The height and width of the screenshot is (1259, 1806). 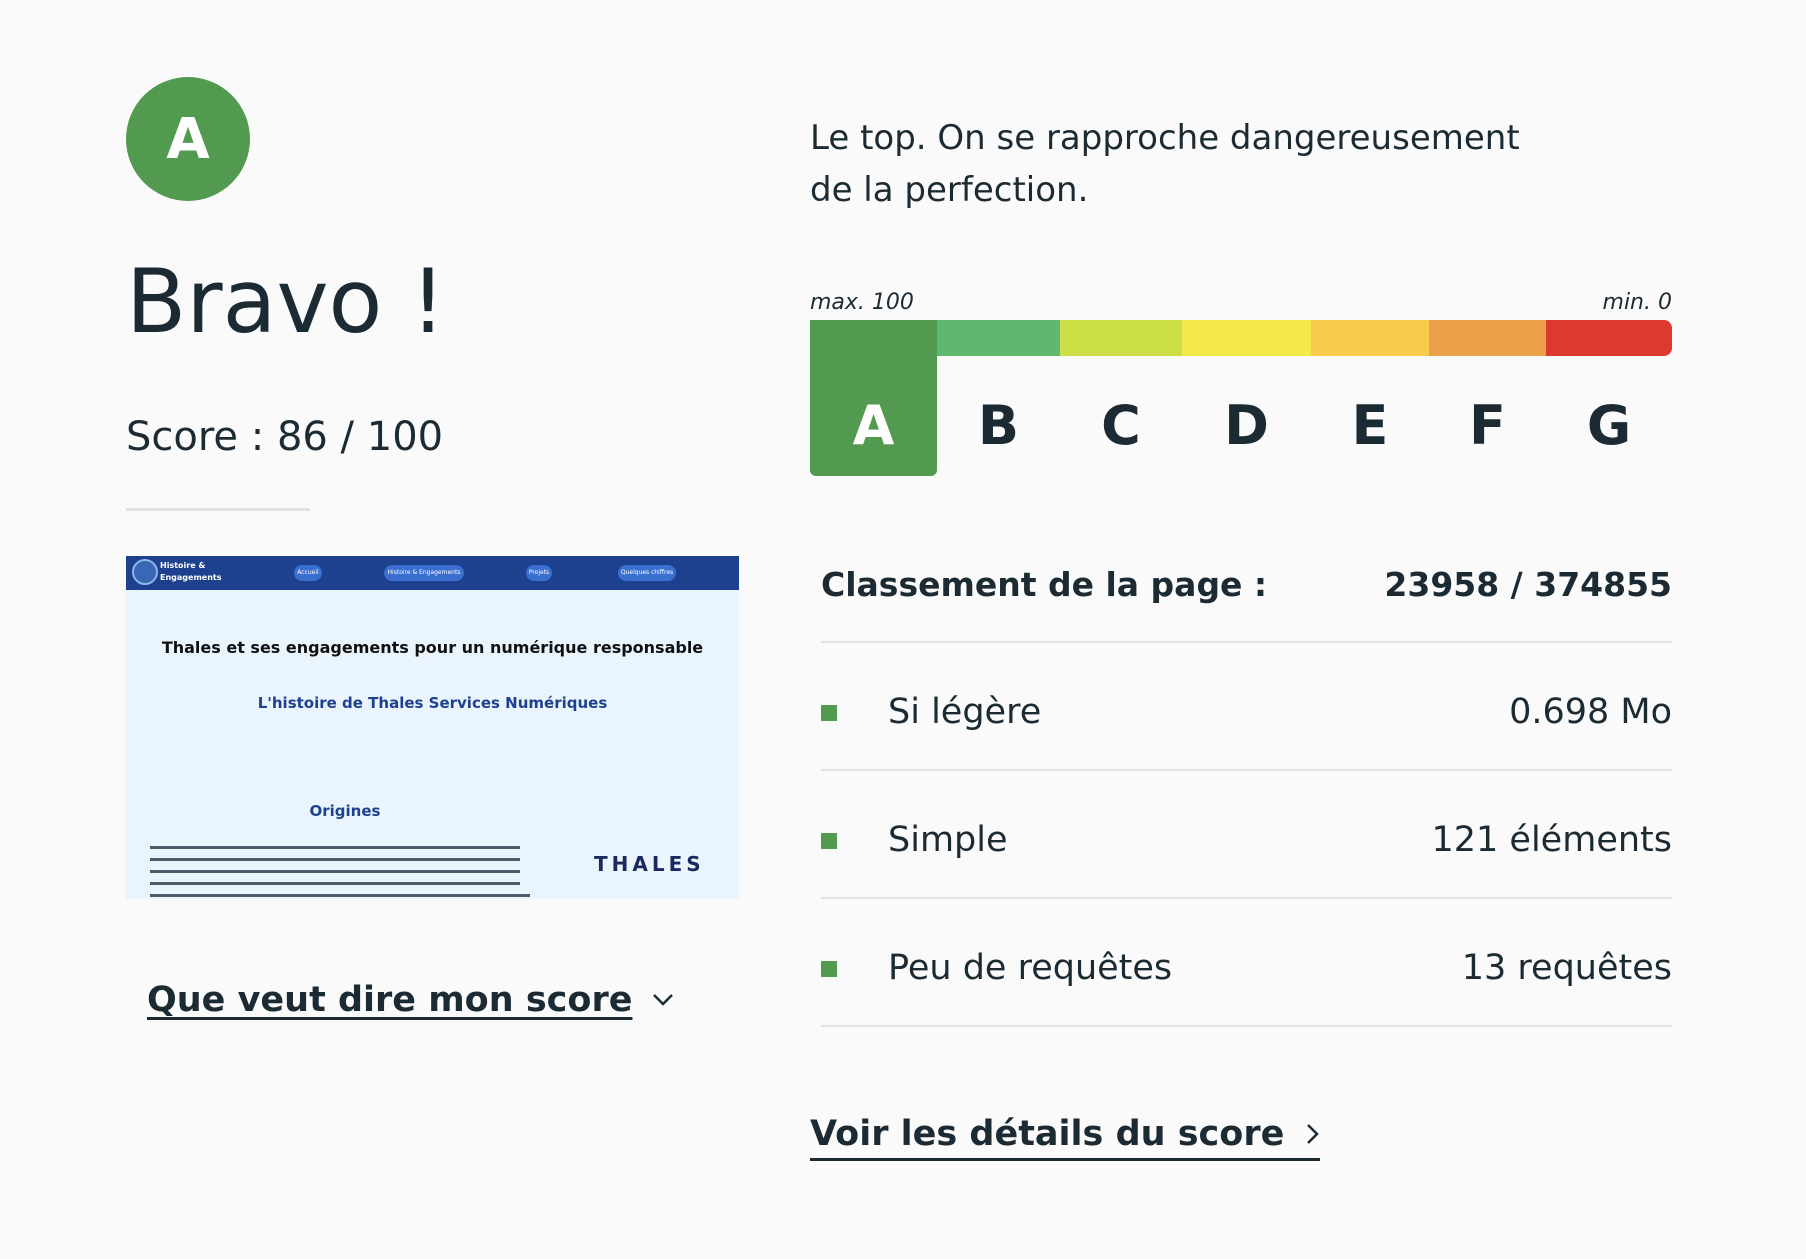 What do you see at coordinates (1246, 338) in the screenshot?
I see `grade-segment-d` at bounding box center [1246, 338].